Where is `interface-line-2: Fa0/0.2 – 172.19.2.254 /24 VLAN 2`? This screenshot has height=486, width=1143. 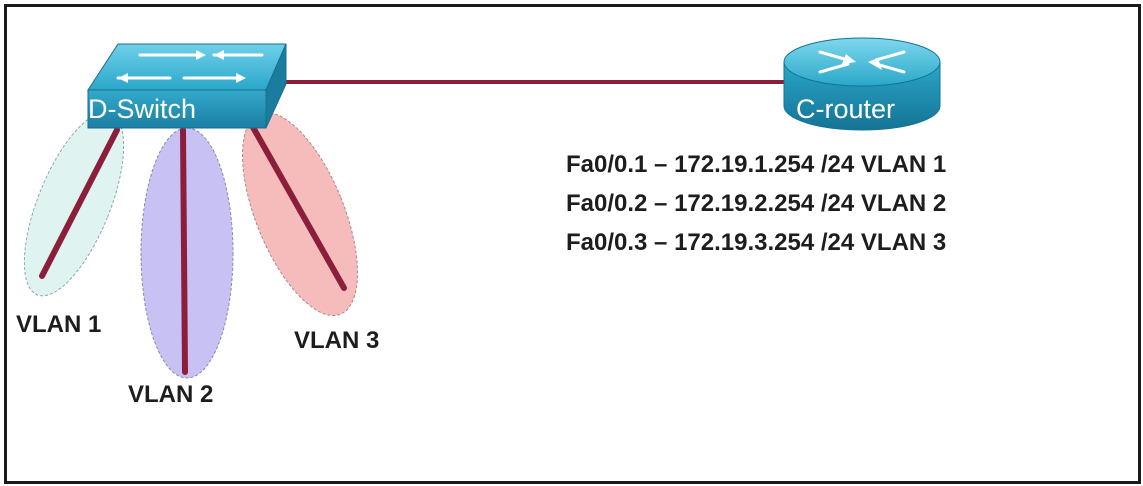 interface-line-2: Fa0/0.2 – 172.19.2.254 /24 VLAN 2 is located at coordinates (756, 203).